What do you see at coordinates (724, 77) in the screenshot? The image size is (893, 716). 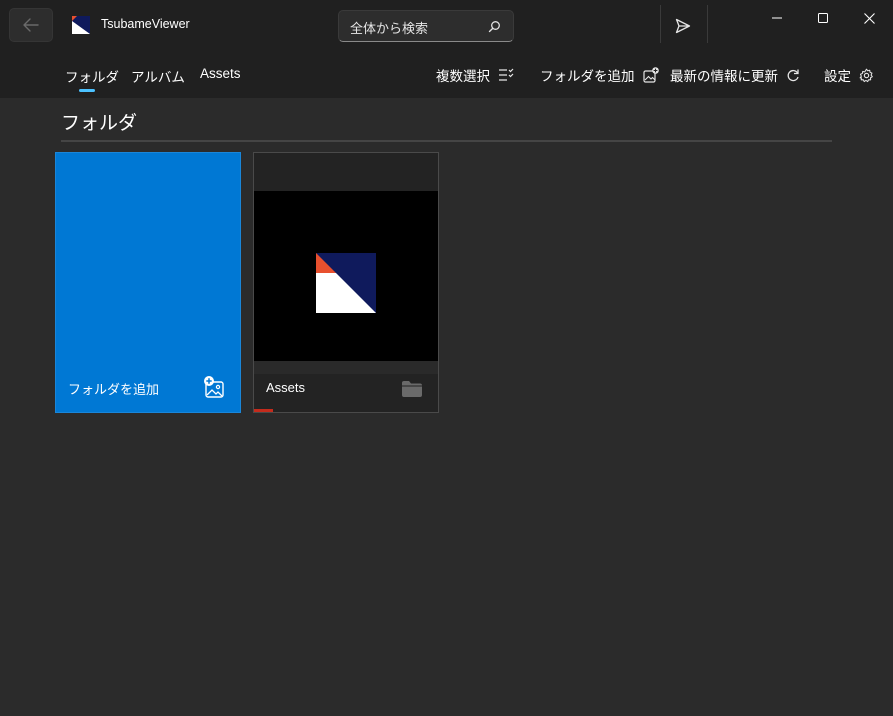 I see `refresh-label: 最新の情報に更新` at bounding box center [724, 77].